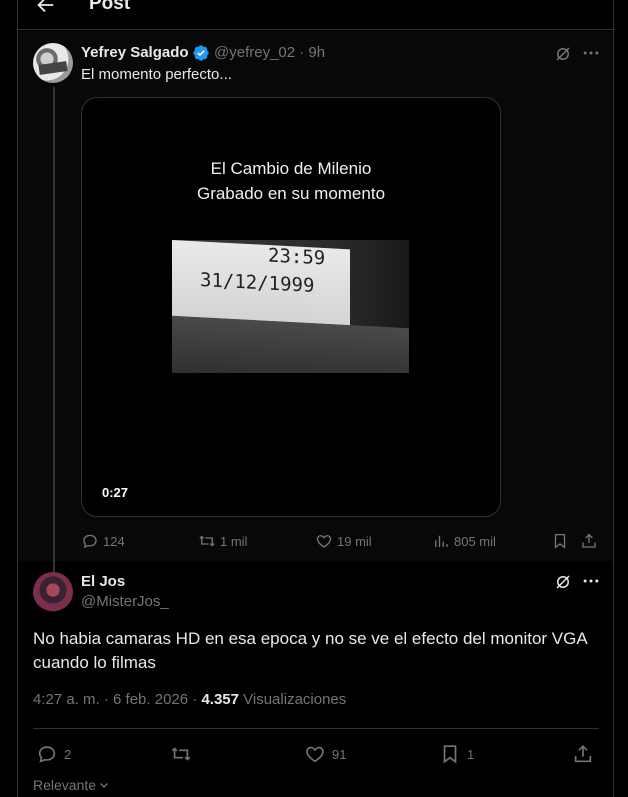 The height and width of the screenshot is (797, 628). I want to click on author-name: El Jos, so click(103, 581).